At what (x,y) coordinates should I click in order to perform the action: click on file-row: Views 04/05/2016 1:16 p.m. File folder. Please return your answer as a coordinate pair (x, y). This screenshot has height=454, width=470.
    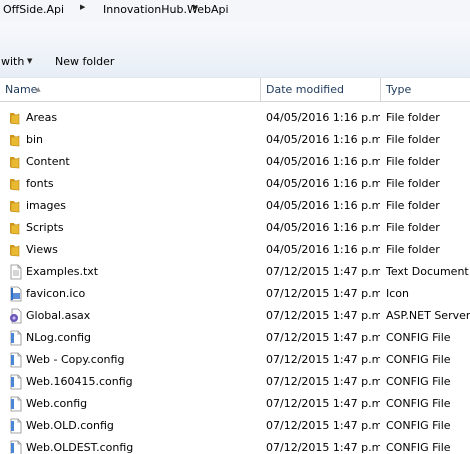
    Looking at the image, I should click on (235, 250).